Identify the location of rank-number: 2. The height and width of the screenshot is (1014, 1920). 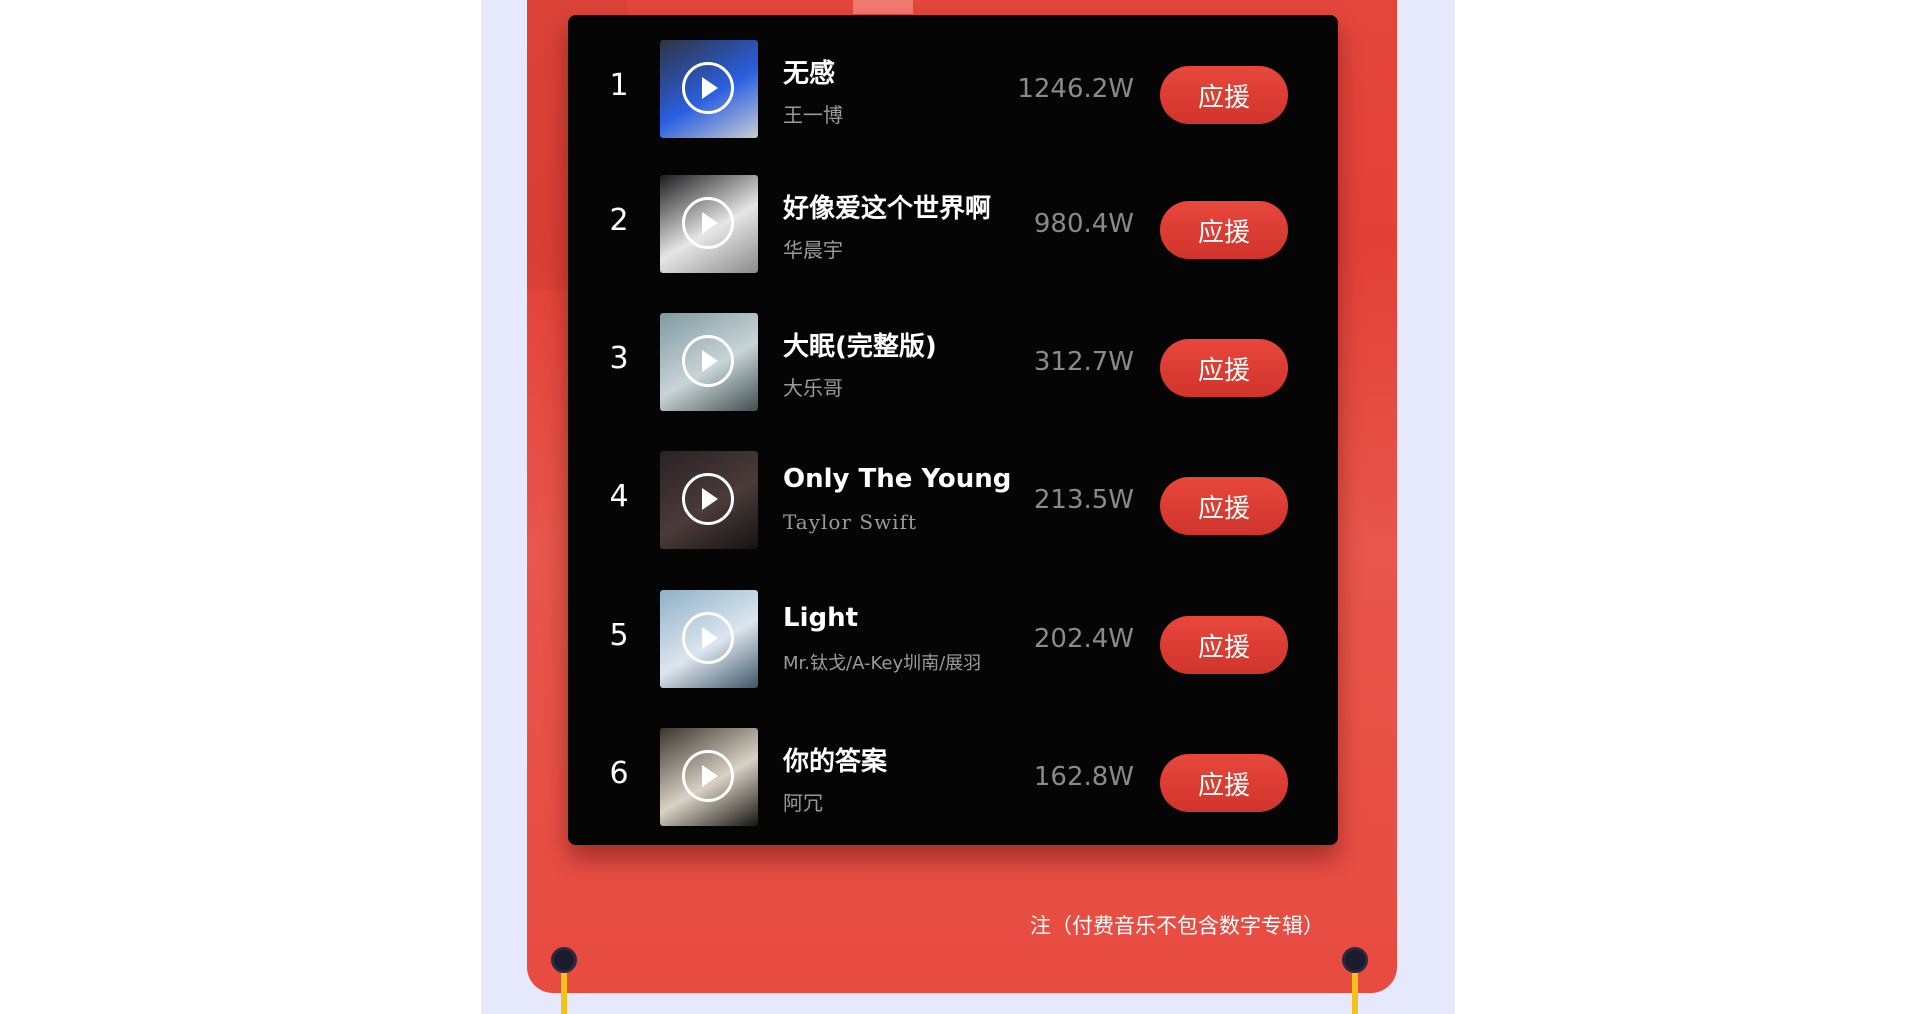
(619, 220).